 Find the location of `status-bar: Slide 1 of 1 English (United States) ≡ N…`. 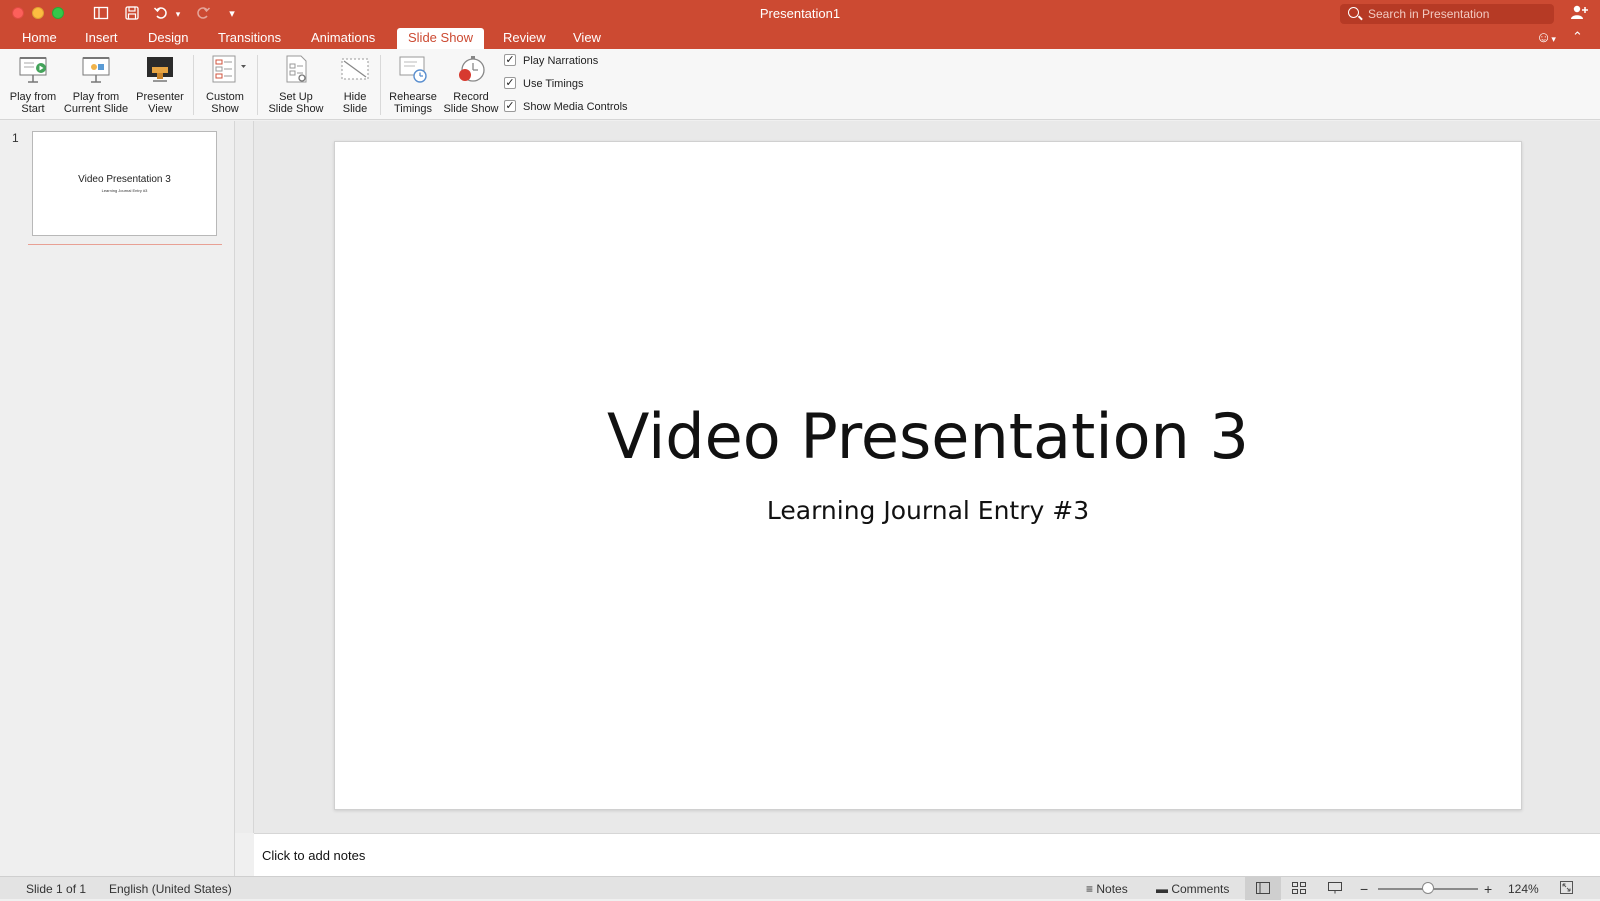

status-bar: Slide 1 of 1 English (United States) ≡ N… is located at coordinates (800, 888).